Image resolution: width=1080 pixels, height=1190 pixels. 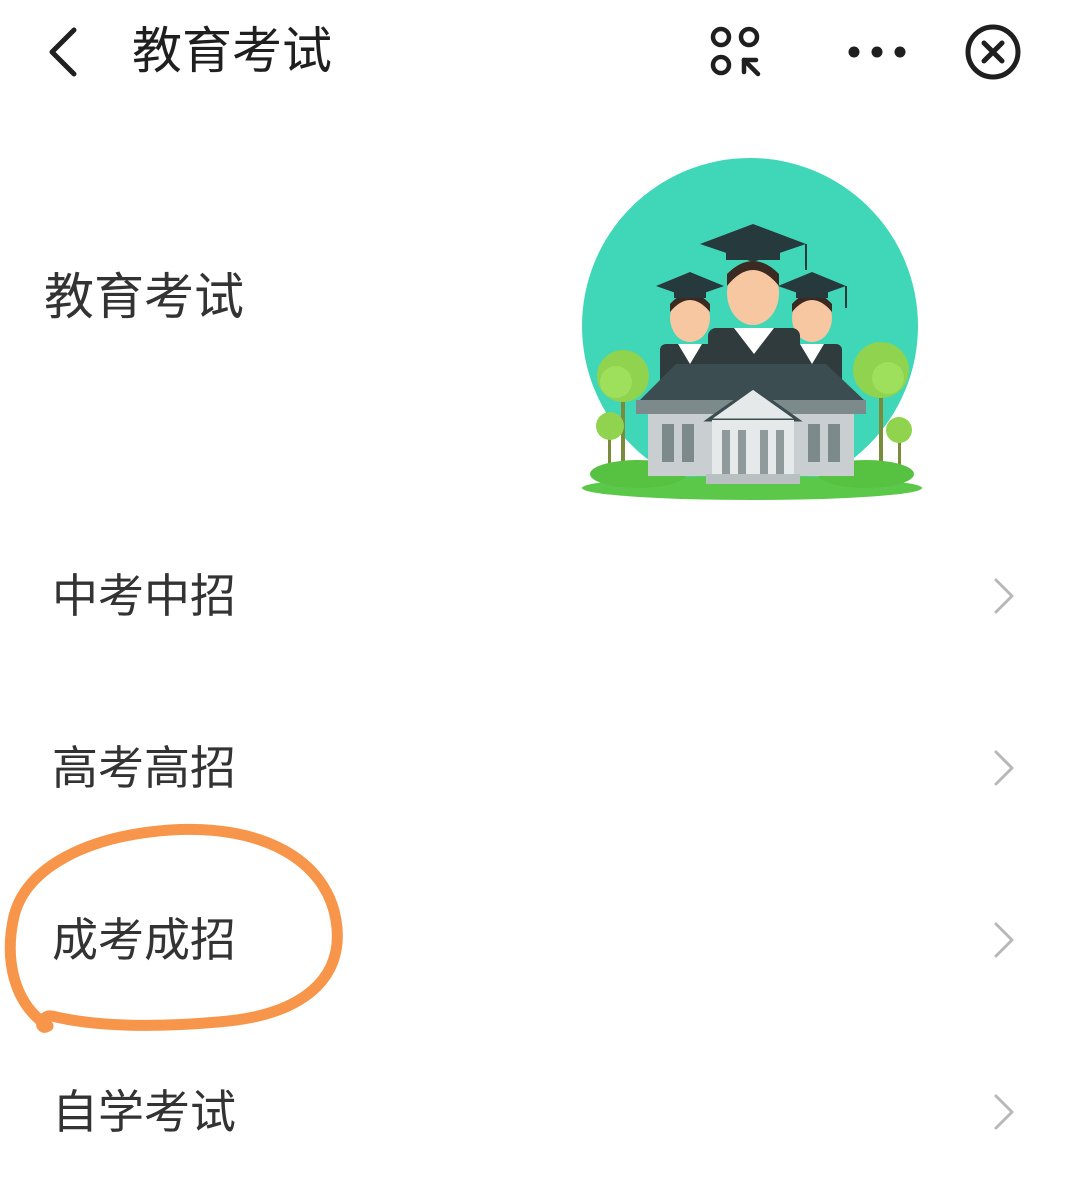 I want to click on page-title: 教育考试, so click(x=232, y=51).